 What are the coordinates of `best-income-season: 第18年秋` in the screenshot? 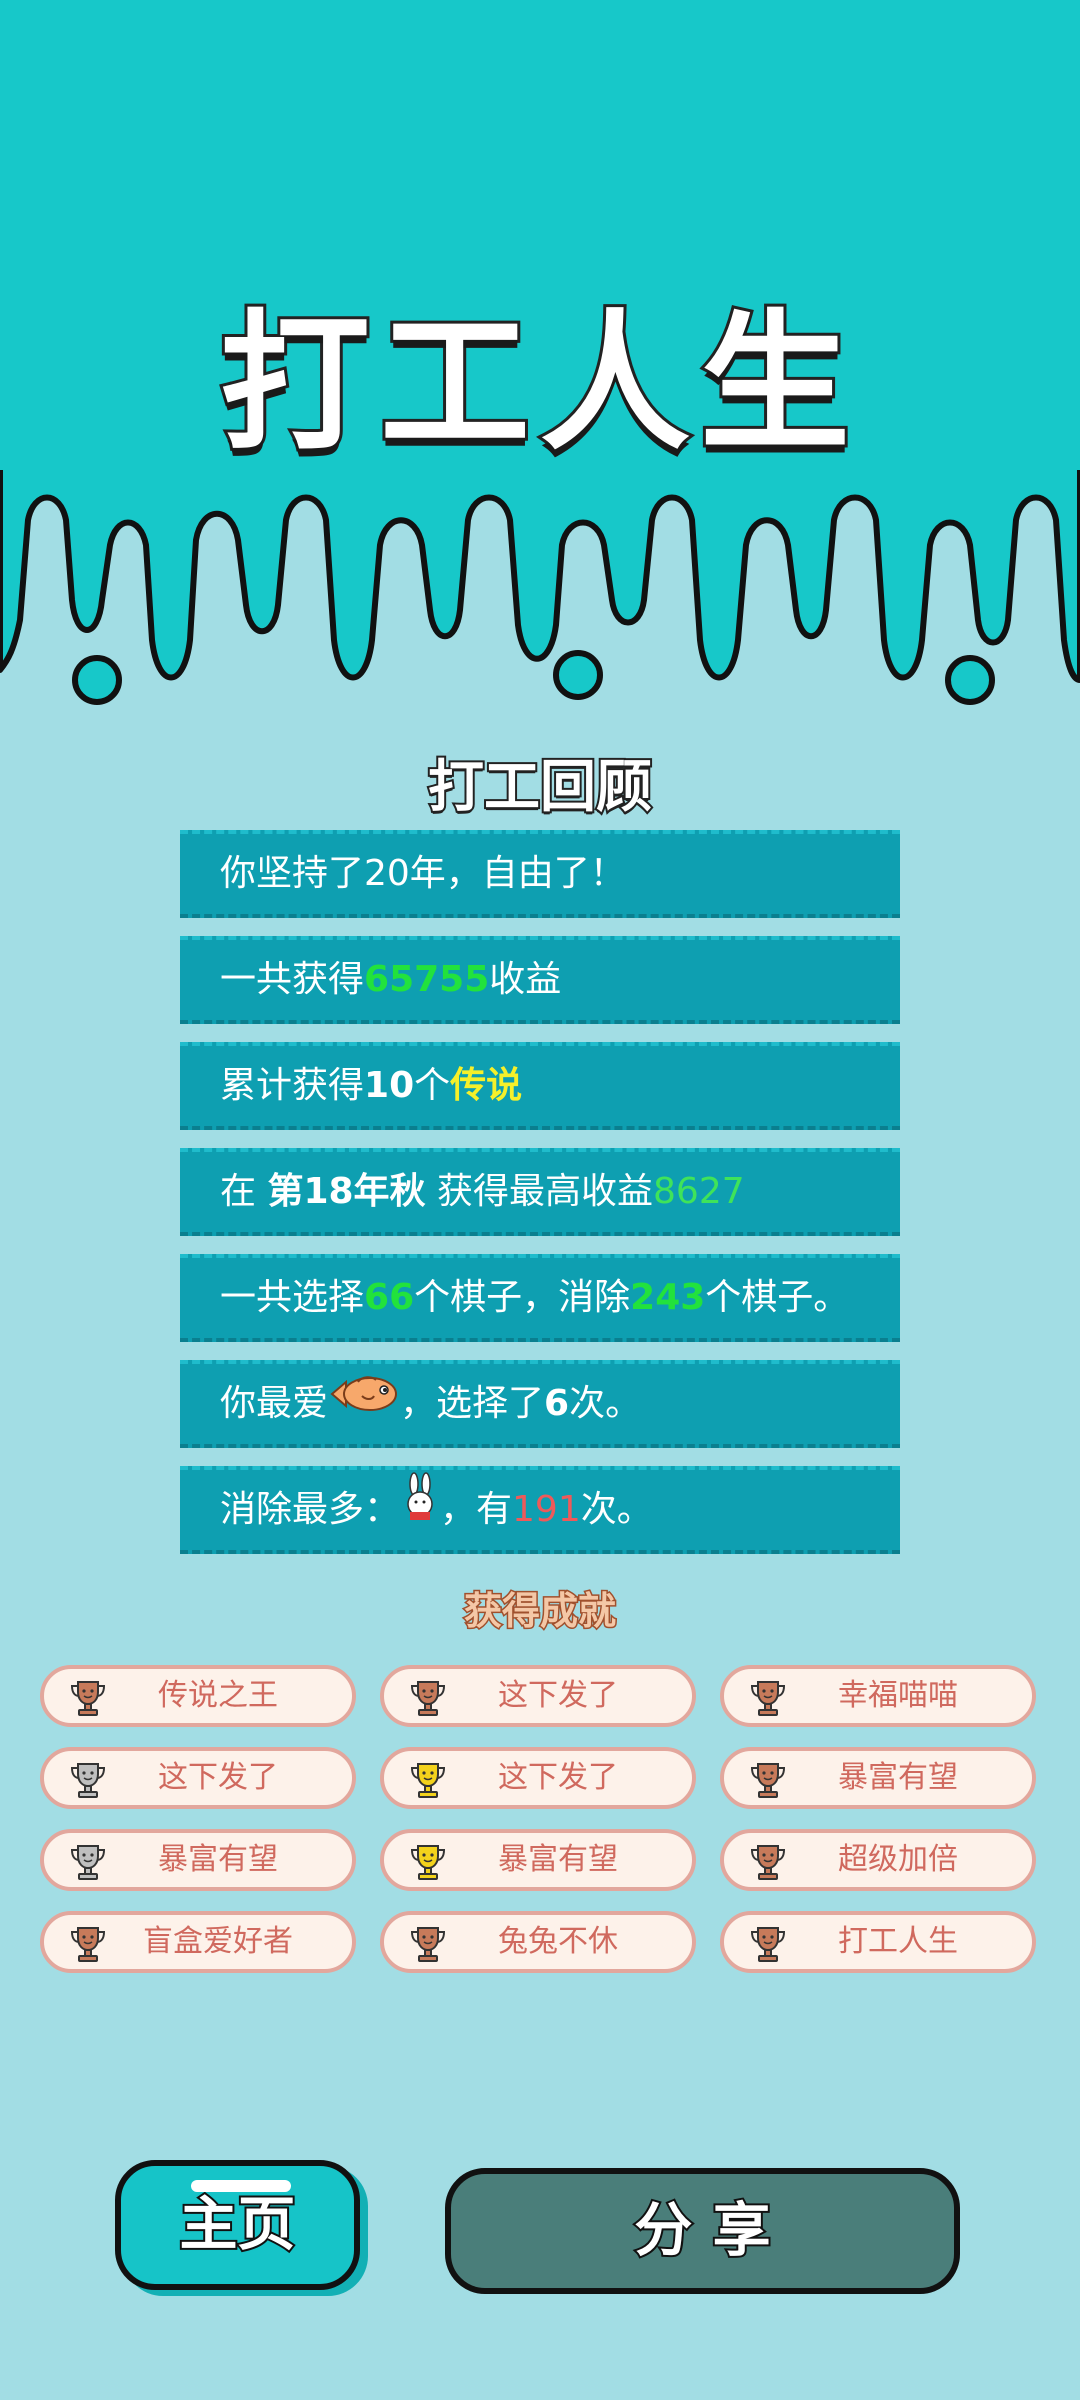 It's located at (346, 1191).